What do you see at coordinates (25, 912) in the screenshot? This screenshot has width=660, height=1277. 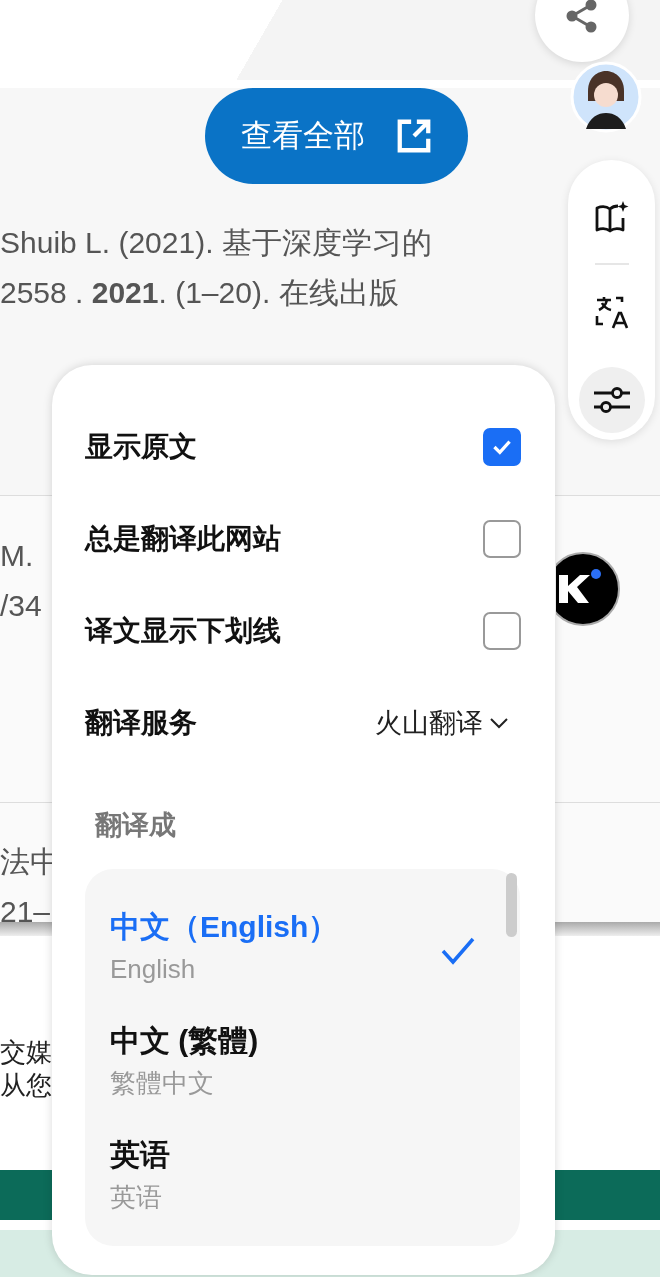 I see `reference-text: 21–` at bounding box center [25, 912].